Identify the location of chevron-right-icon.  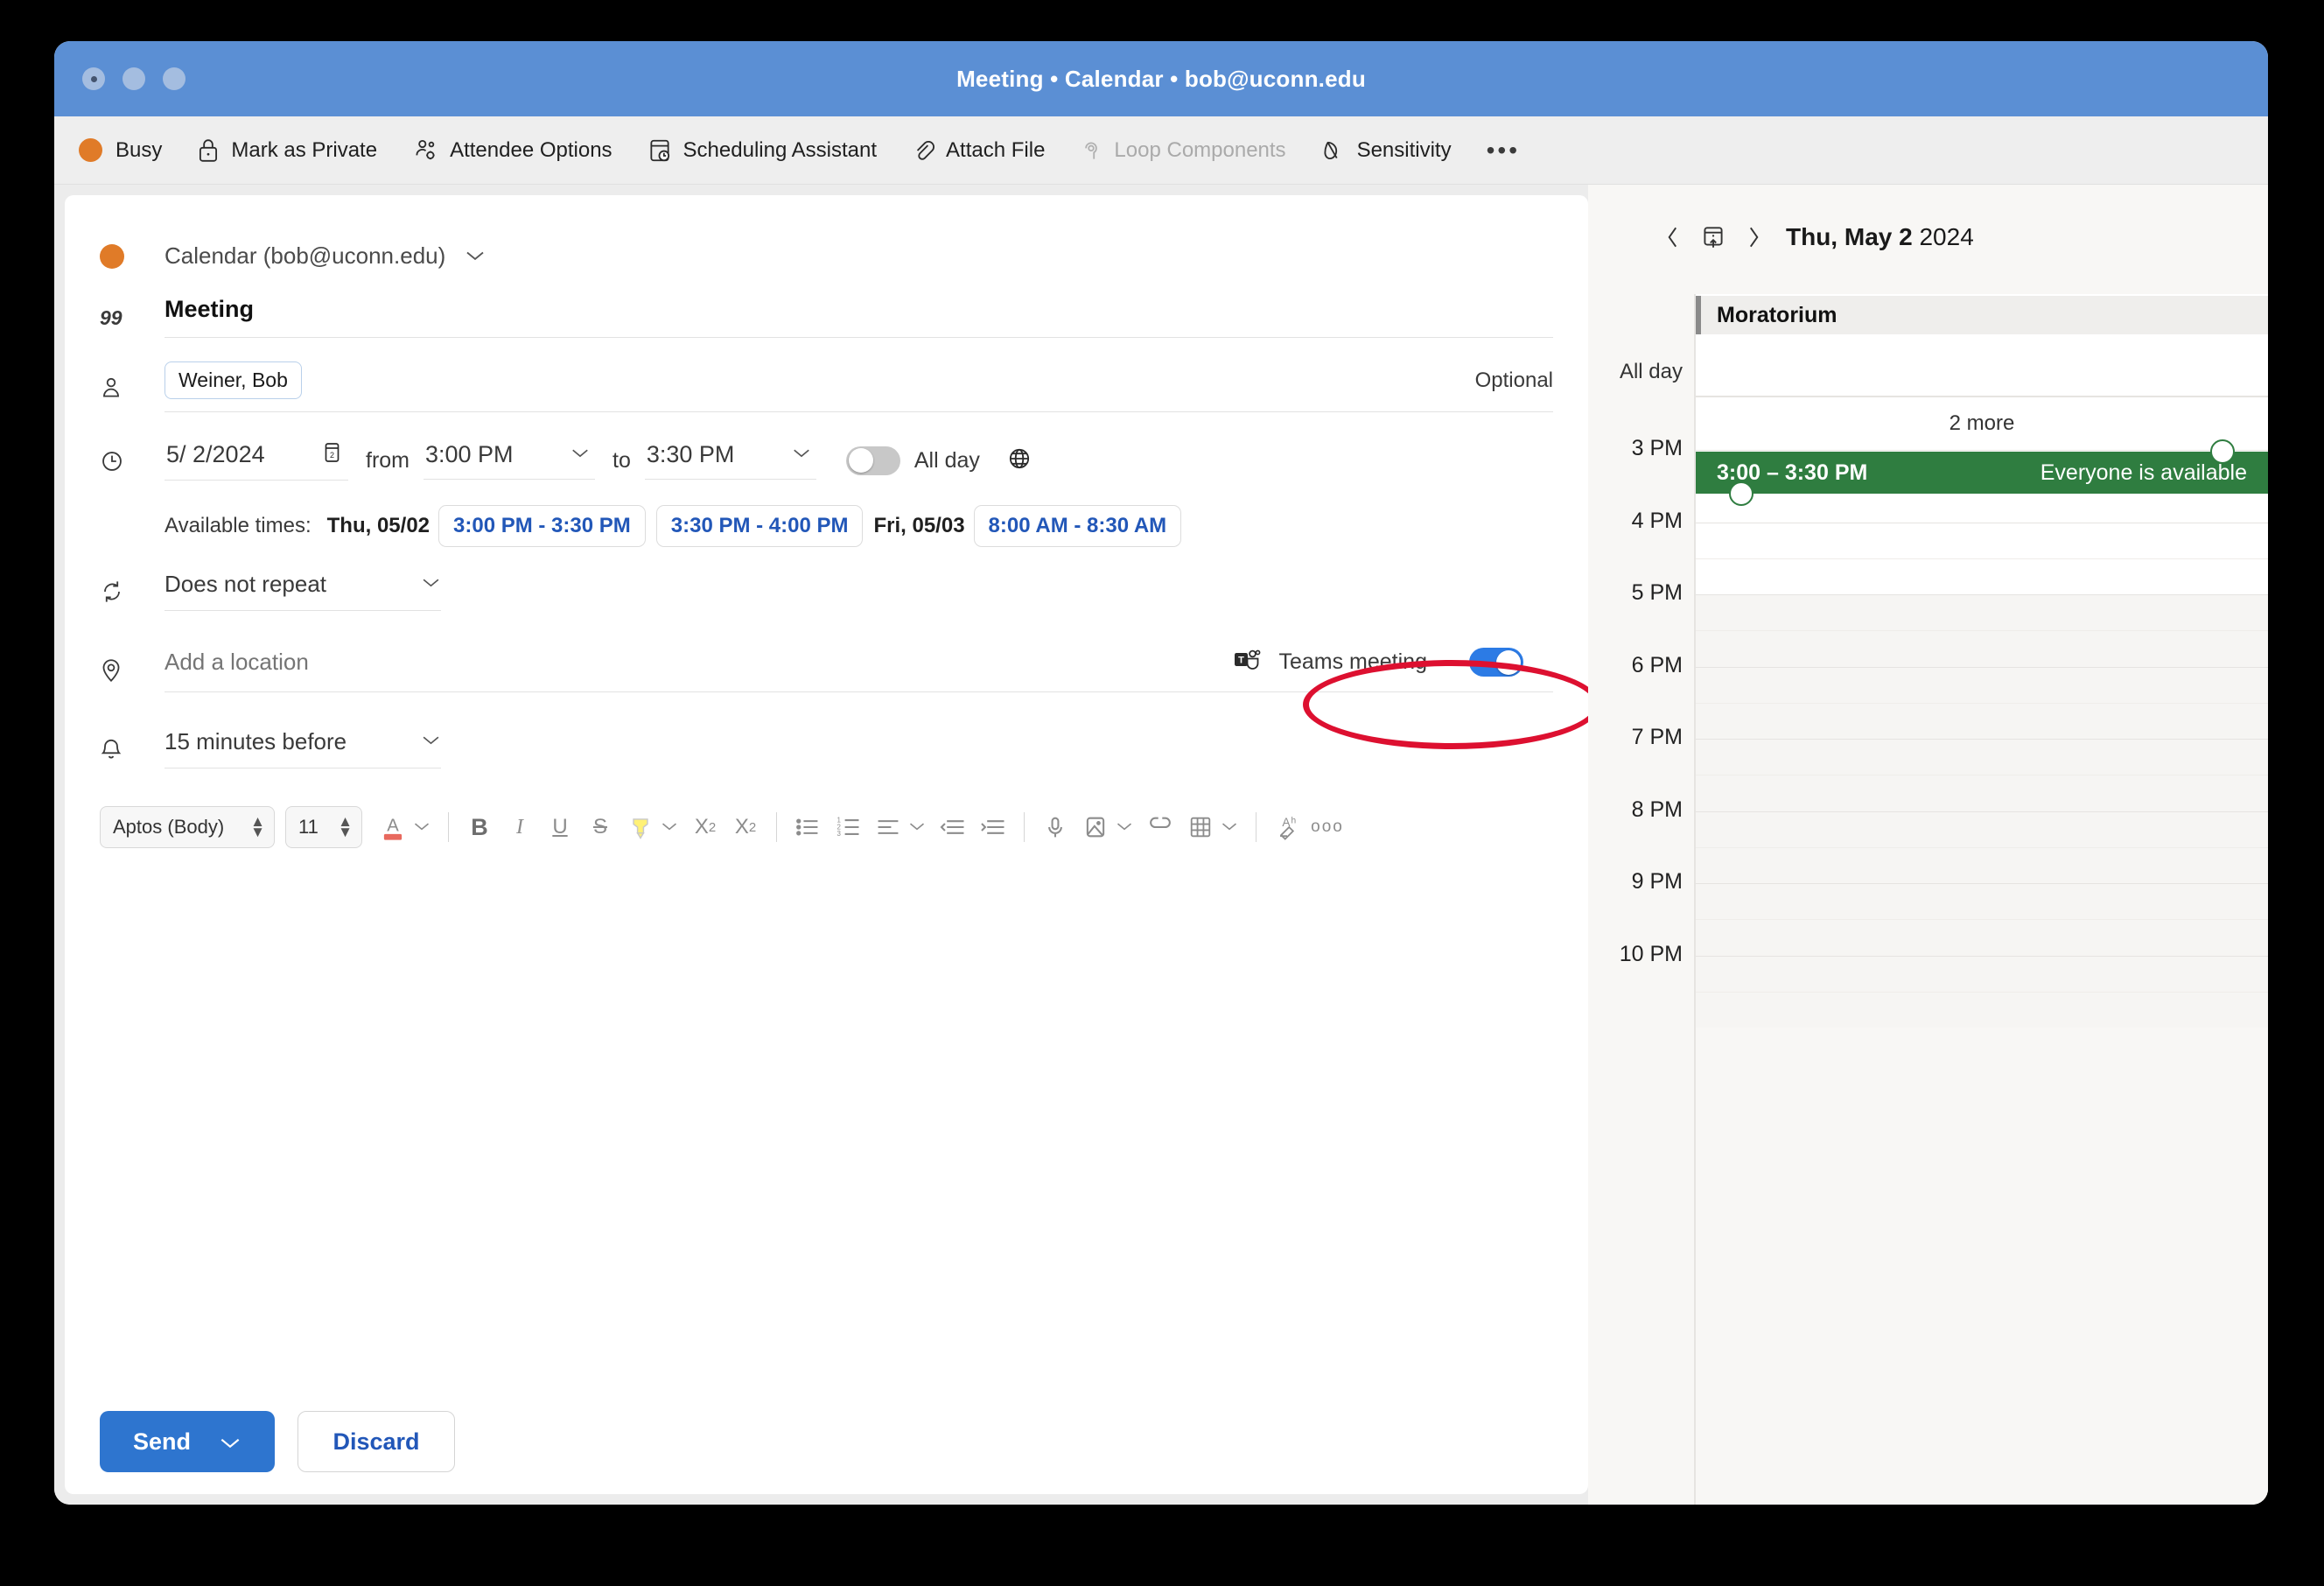
(1753, 237).